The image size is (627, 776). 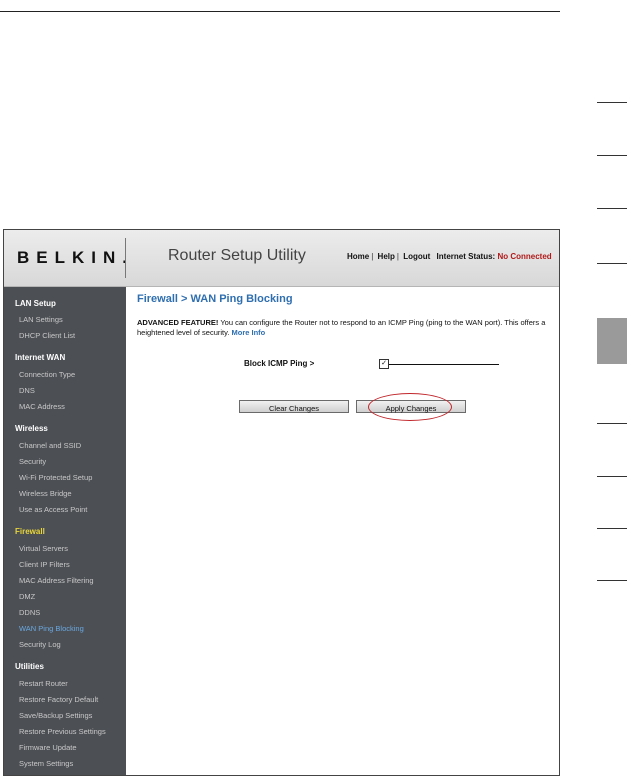 I want to click on app-title: Router Setup Utility, so click(x=237, y=255).